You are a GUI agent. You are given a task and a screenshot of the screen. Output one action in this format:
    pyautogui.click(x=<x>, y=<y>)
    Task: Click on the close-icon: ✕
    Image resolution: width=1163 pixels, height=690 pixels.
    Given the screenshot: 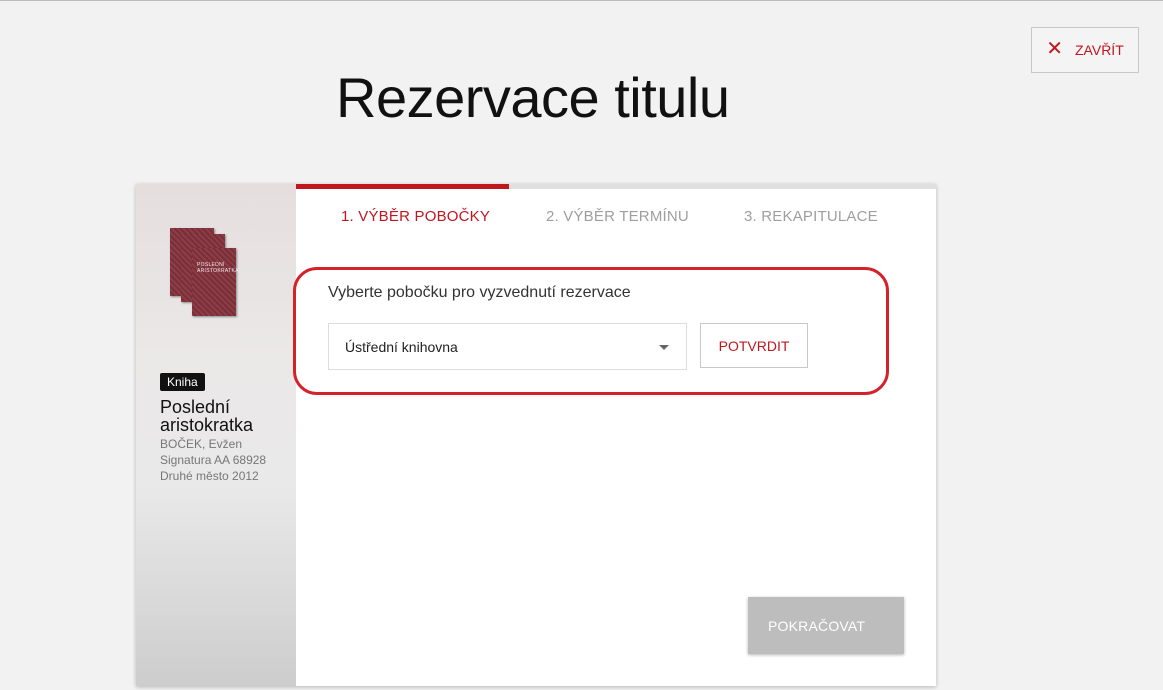 What is the action you would take?
    pyautogui.click(x=1054, y=49)
    